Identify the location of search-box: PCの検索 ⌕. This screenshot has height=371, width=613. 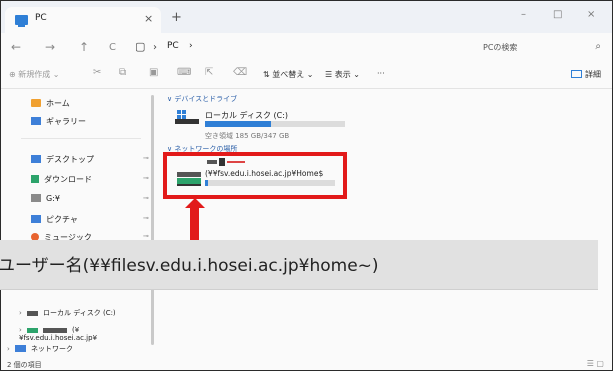
(542, 48).